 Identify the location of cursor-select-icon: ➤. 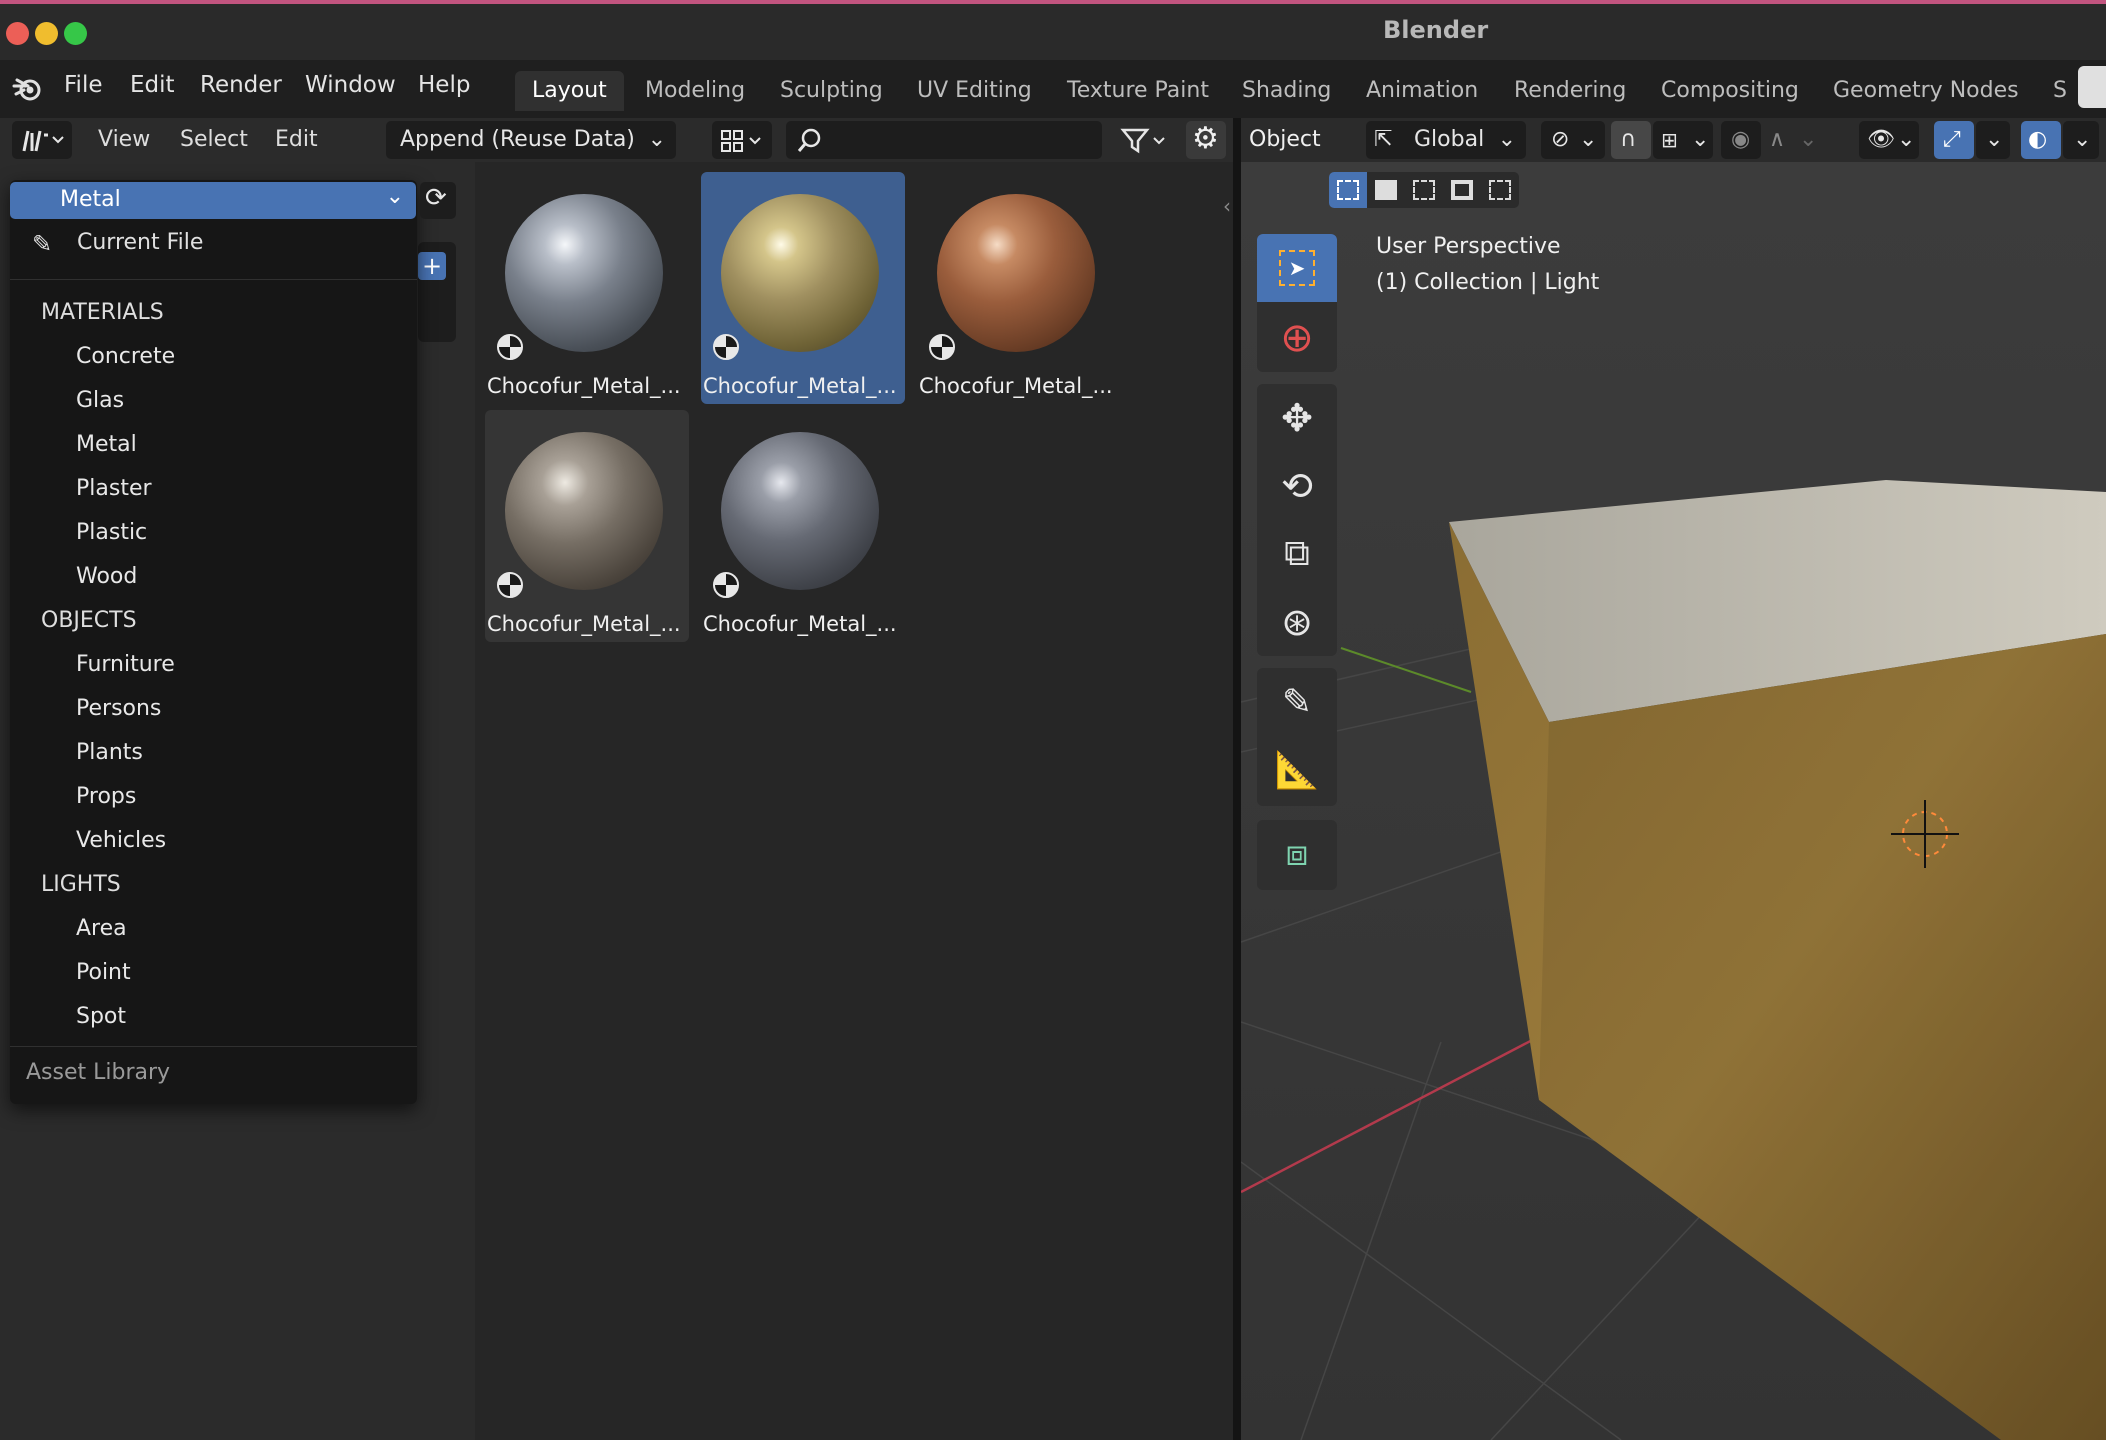
(1297, 268).